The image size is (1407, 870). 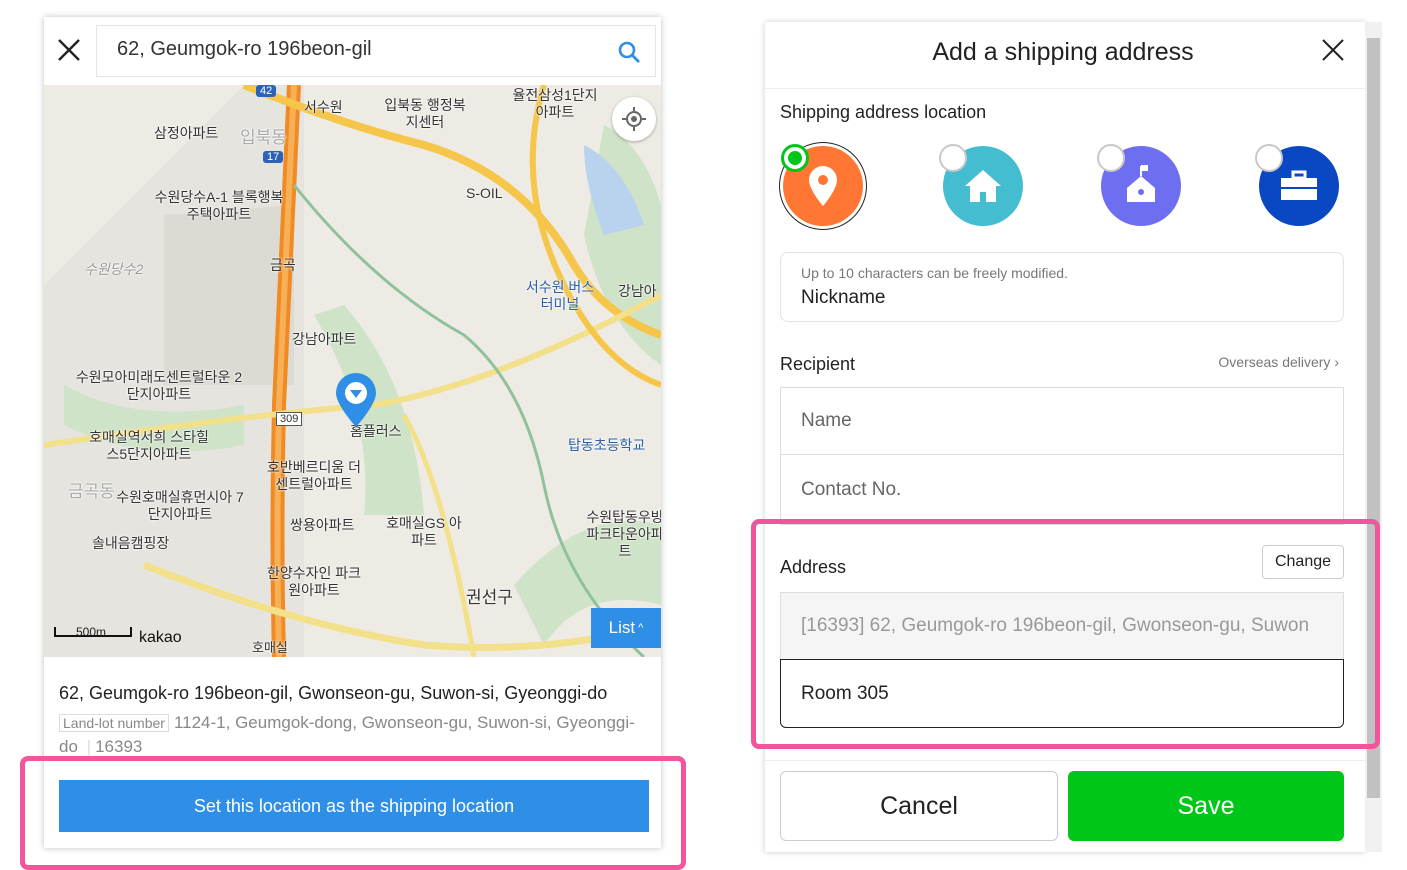 I want to click on map-label: 율전삼성1단지 아파트, so click(x=555, y=103).